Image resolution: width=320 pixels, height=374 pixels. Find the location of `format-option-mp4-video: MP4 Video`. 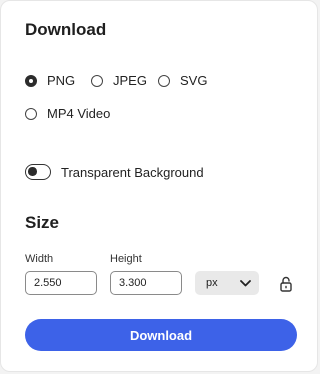

format-option-mp4-video: MP4 Video is located at coordinates (67, 113).